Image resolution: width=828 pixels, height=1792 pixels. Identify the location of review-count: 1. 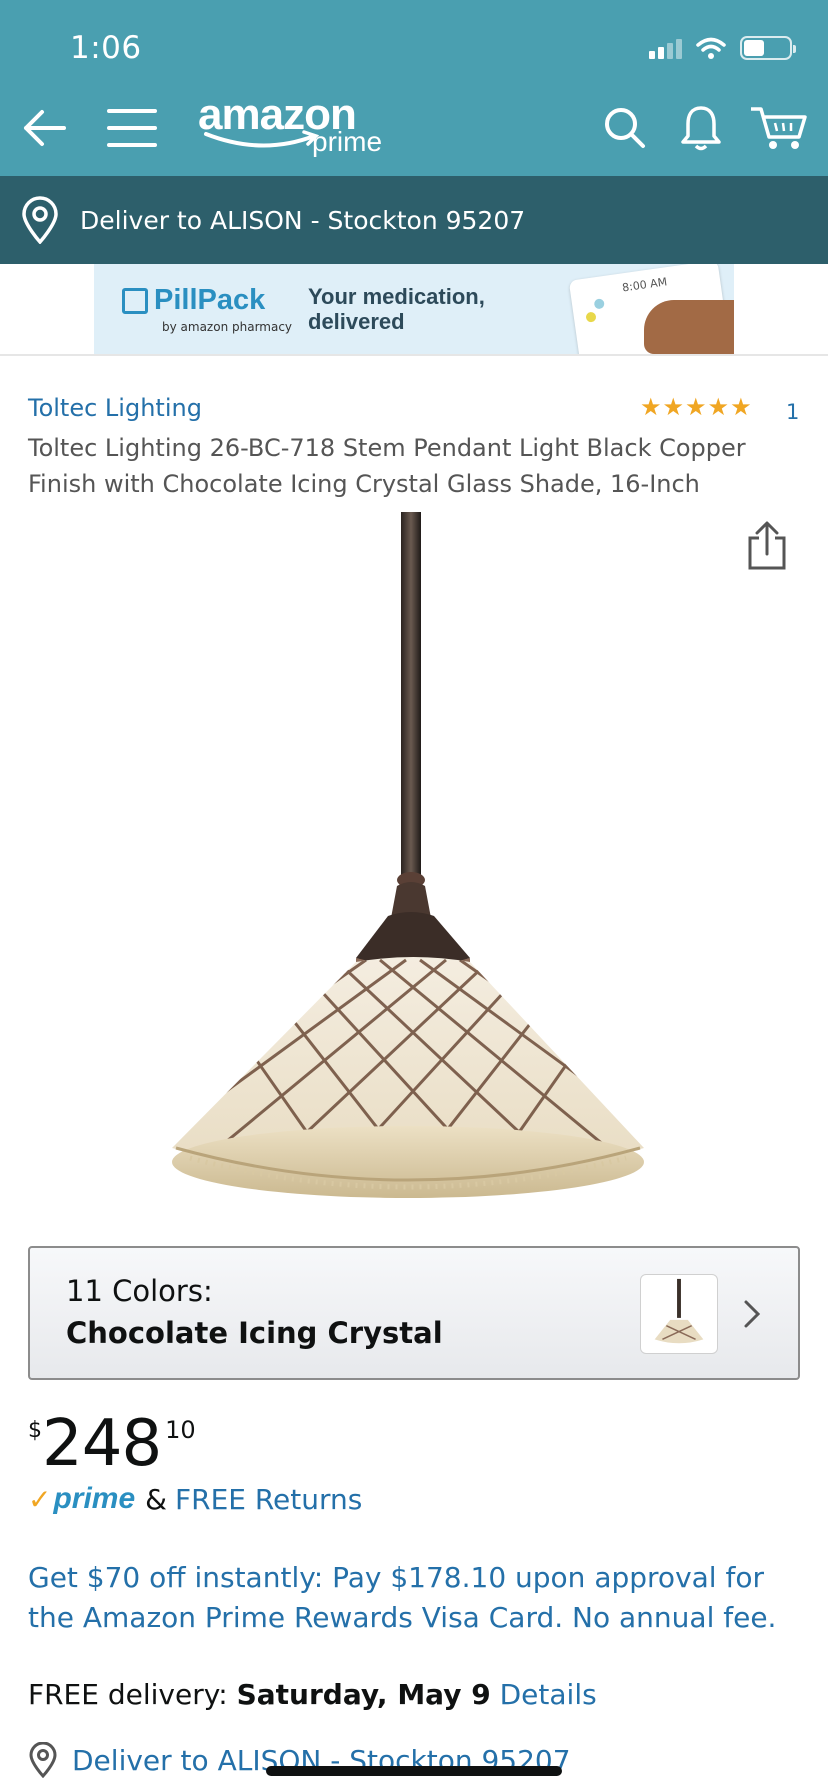
(792, 412).